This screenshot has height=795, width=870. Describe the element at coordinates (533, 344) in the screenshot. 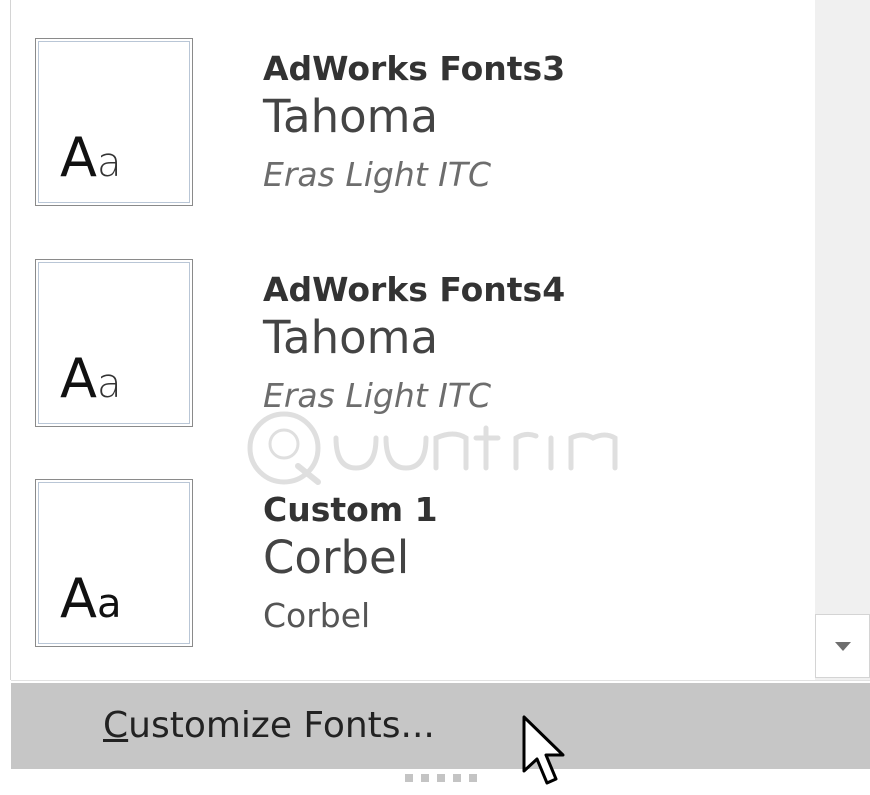

I see `font-set-info: AdWorks Fonts4 Tahoma Eras Light ITC` at that location.